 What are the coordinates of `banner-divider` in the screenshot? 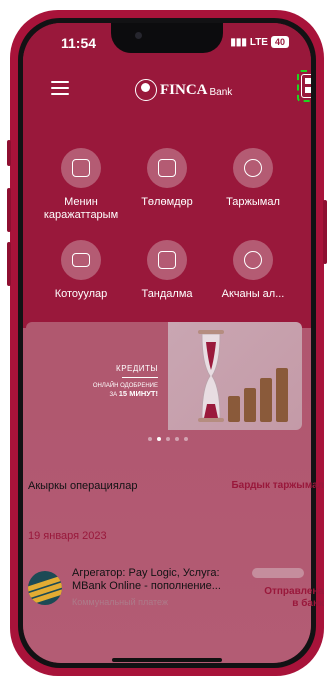 It's located at (140, 377).